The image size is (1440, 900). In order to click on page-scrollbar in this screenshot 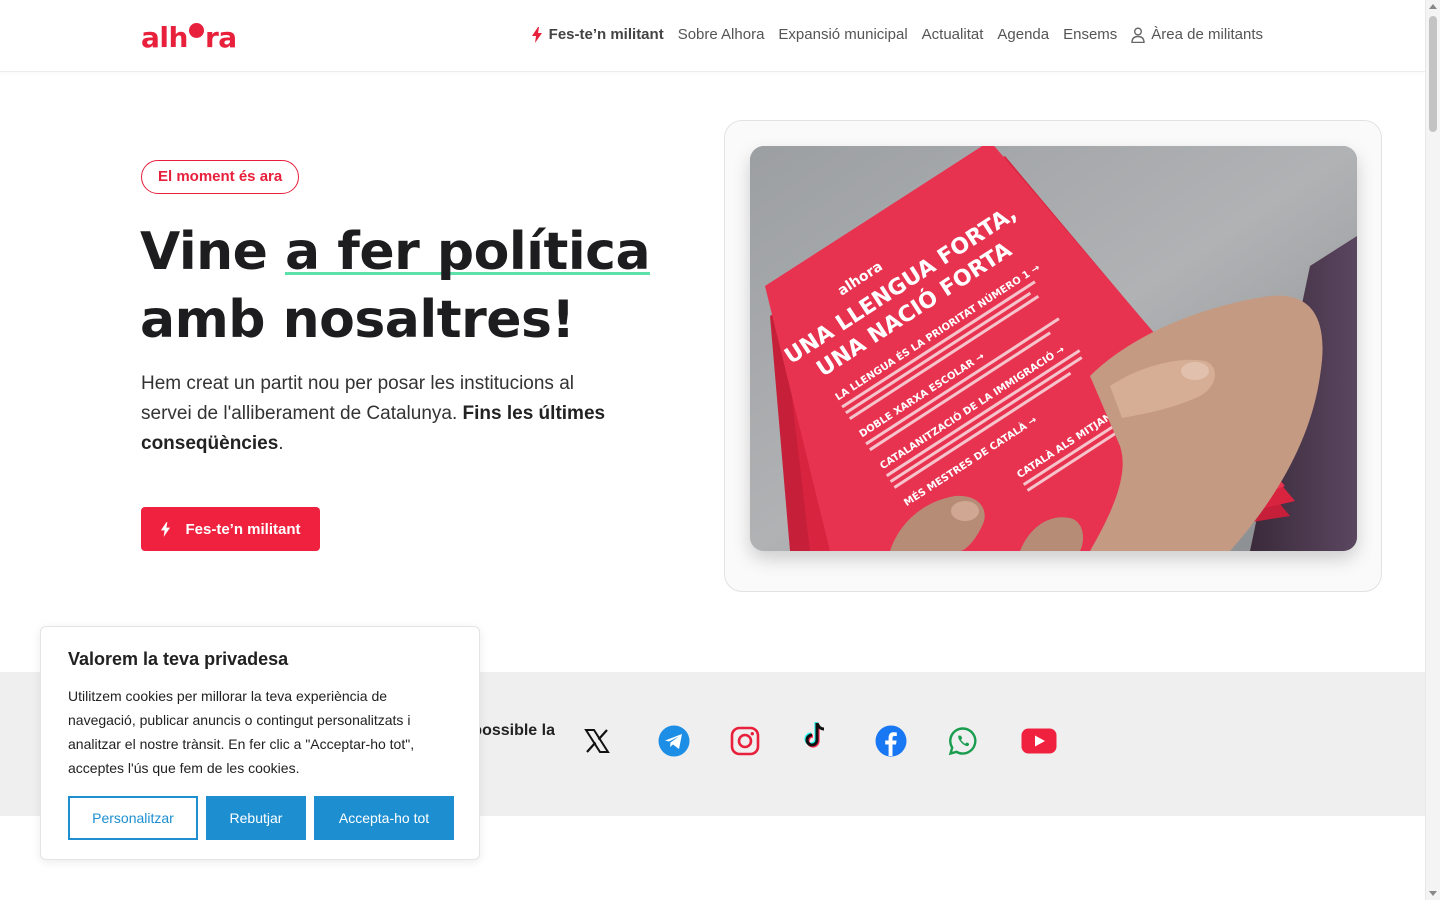, I will do `click(1432, 450)`.